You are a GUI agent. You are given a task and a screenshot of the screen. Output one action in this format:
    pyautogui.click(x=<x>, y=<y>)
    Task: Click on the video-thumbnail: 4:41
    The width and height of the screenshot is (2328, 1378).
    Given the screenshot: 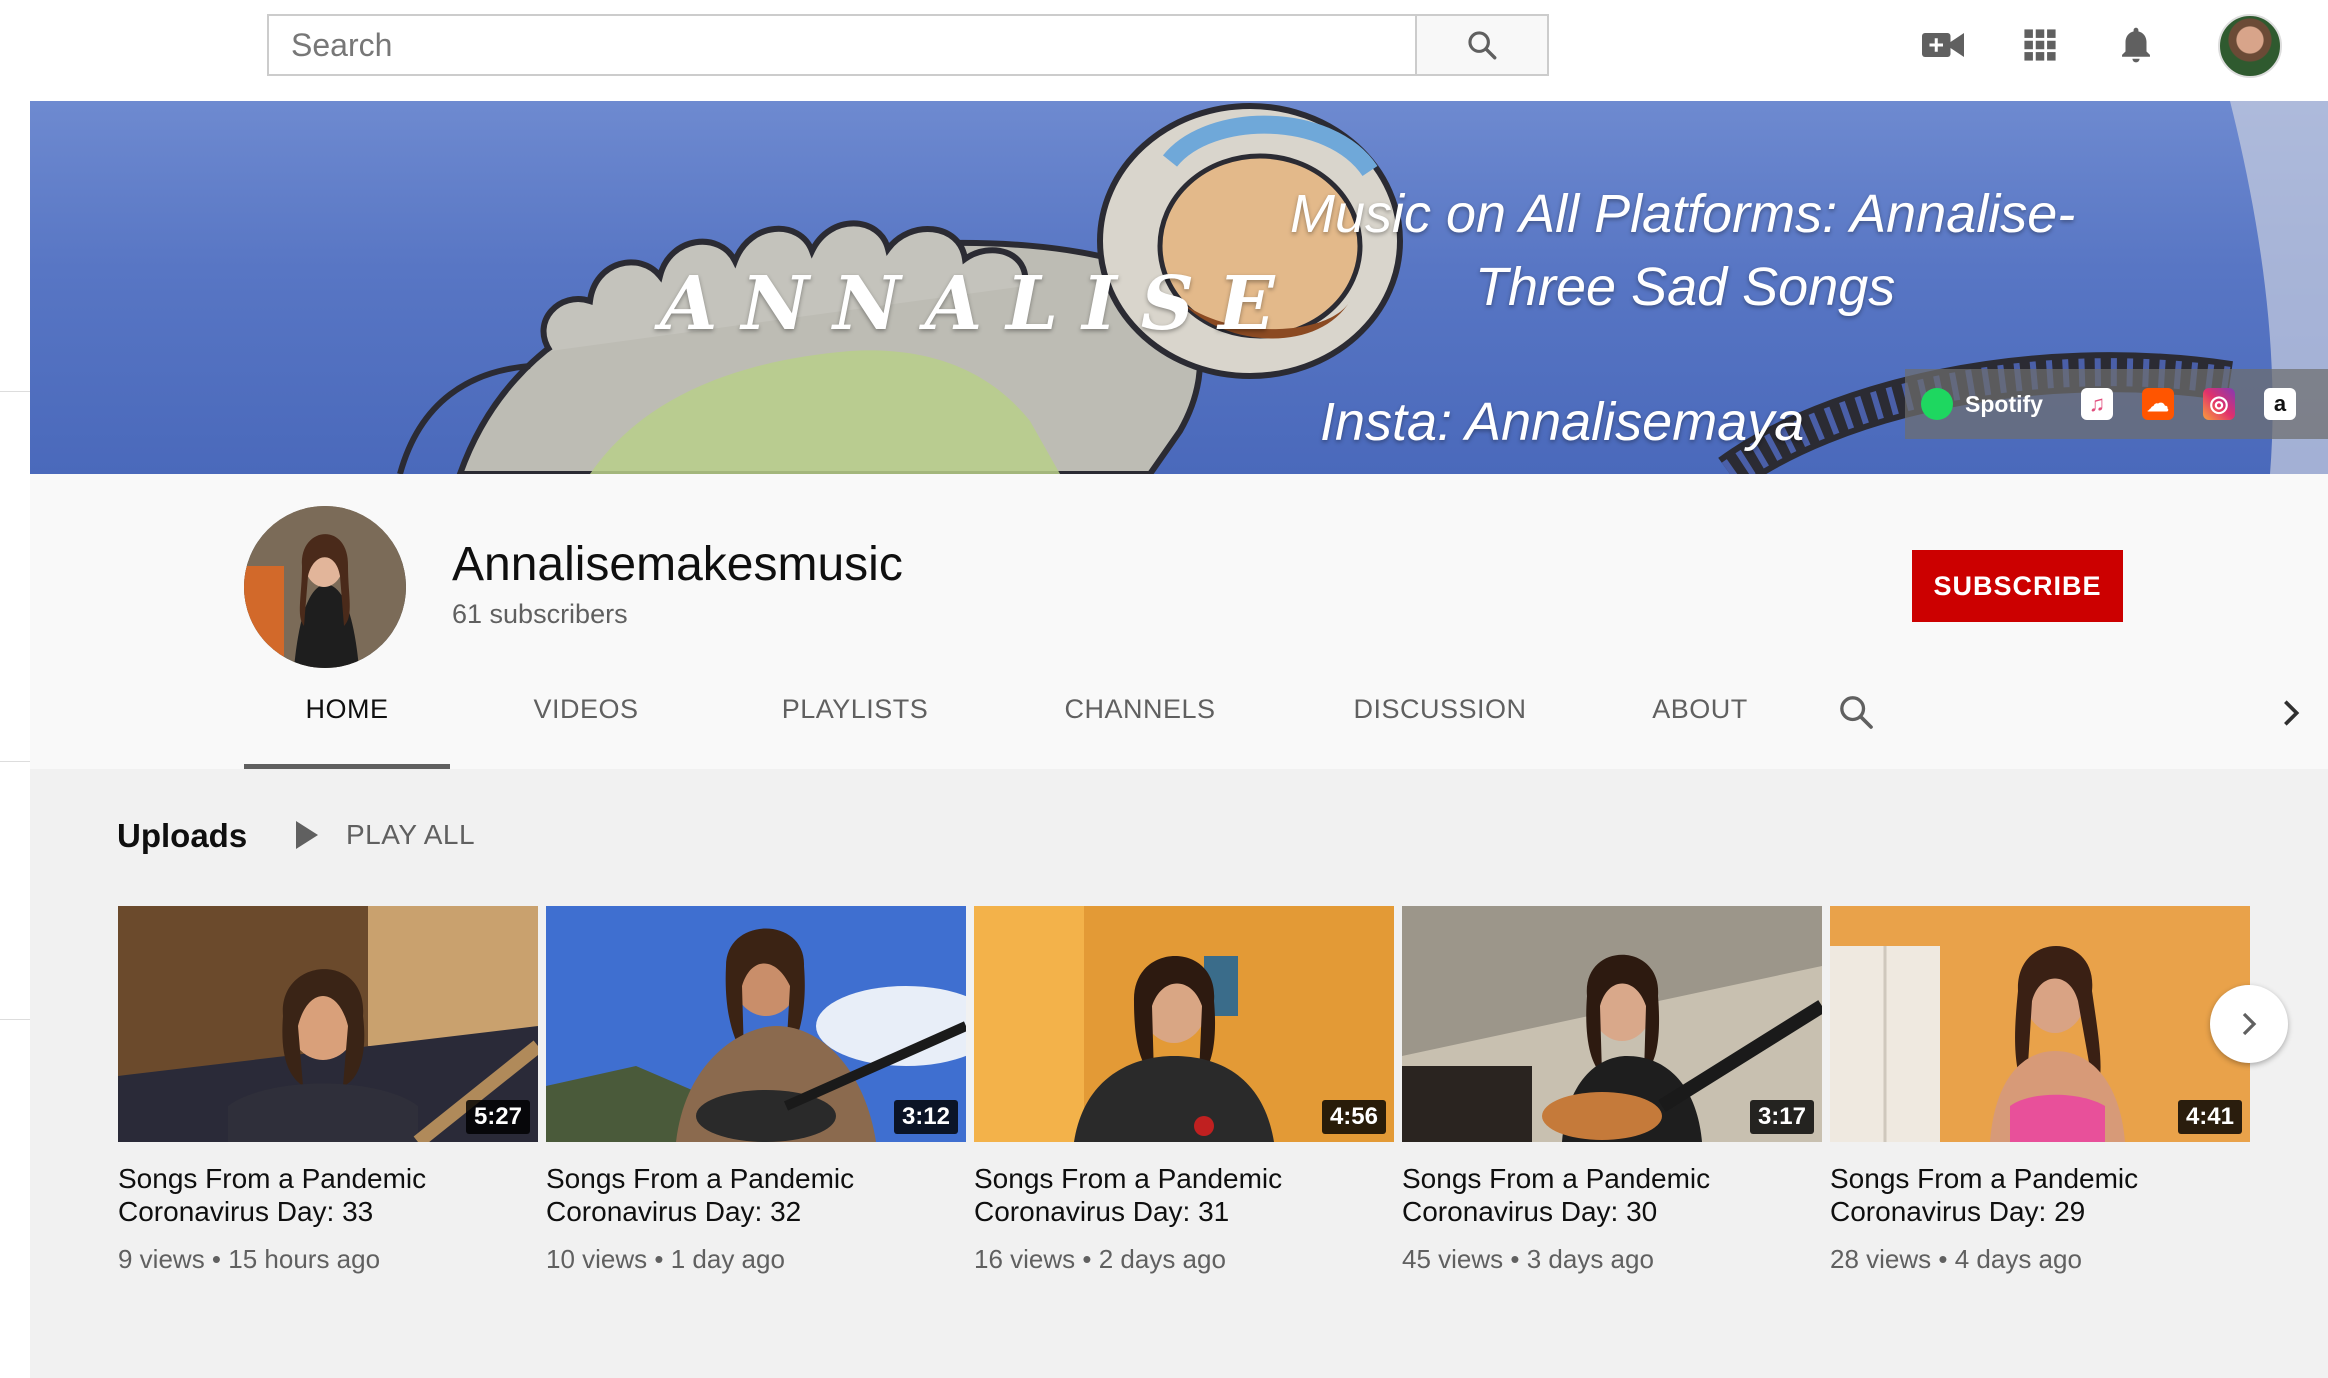 What is the action you would take?
    pyautogui.click(x=2040, y=1024)
    